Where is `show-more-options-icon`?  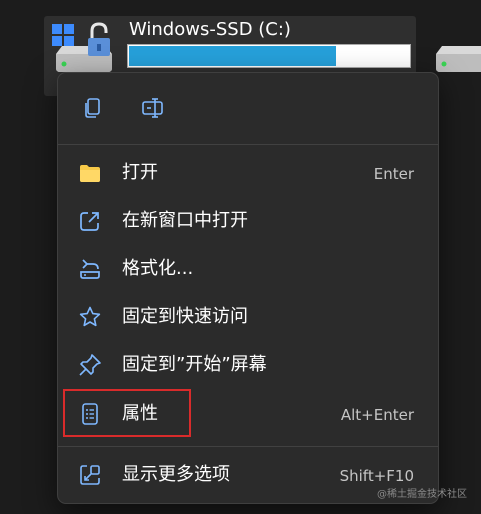
show-more-options-icon is located at coordinates (90, 475).